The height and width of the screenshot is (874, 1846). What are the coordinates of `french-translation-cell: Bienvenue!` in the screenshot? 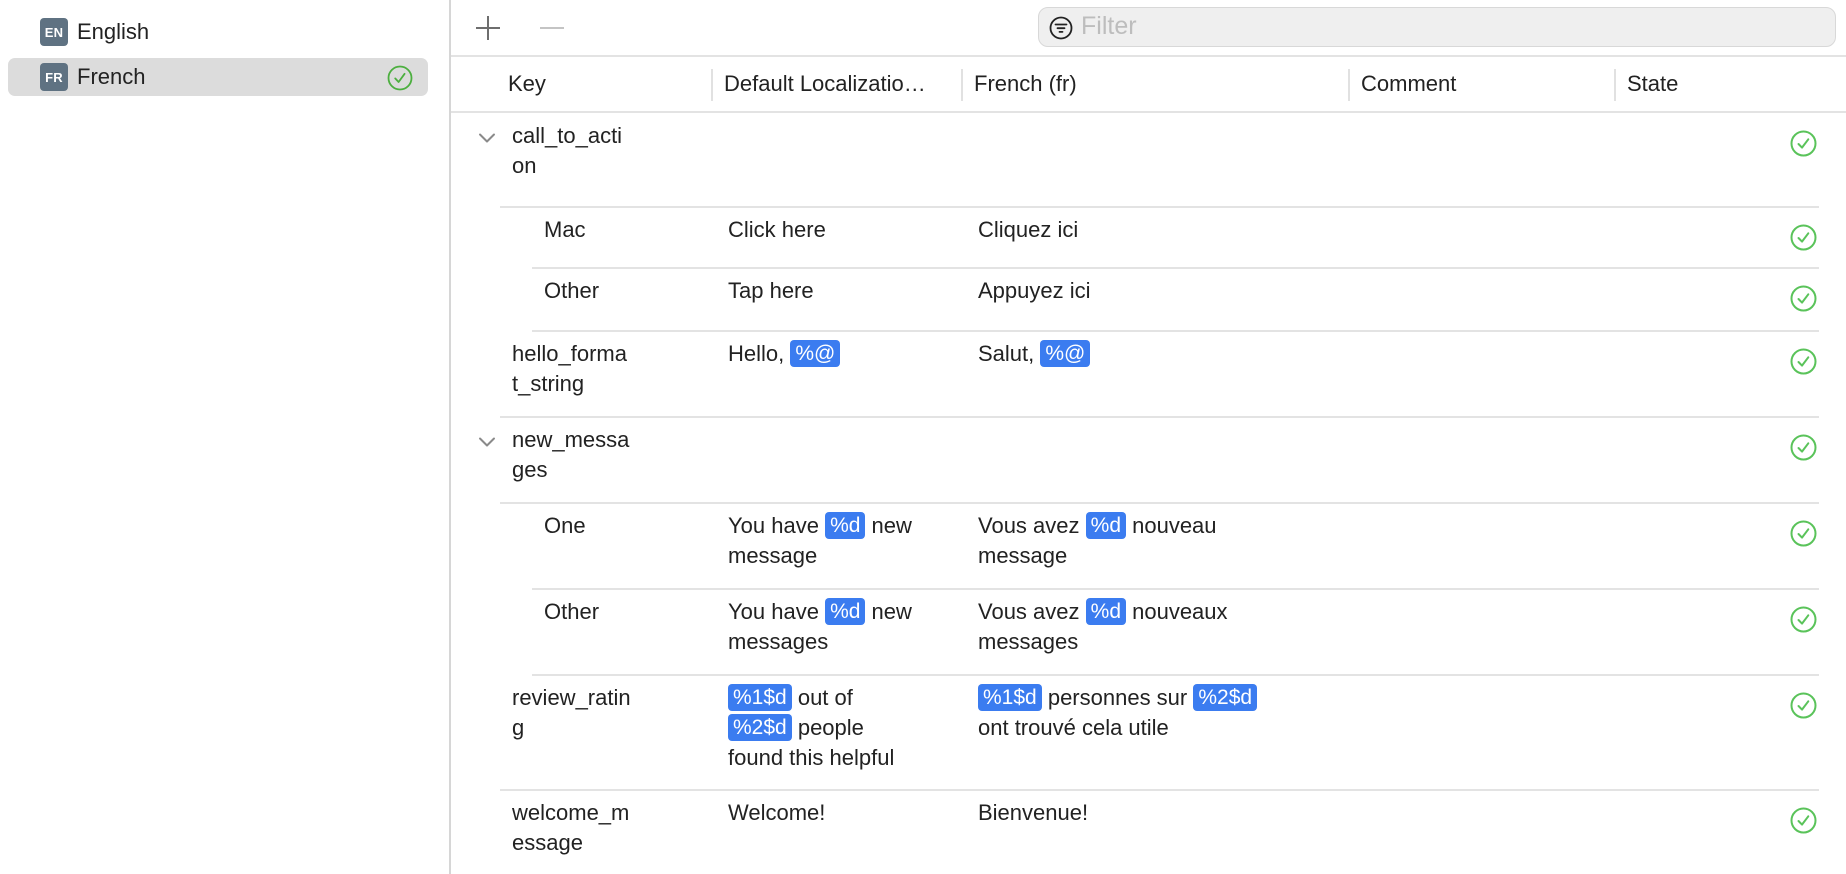 It's located at (1033, 813).